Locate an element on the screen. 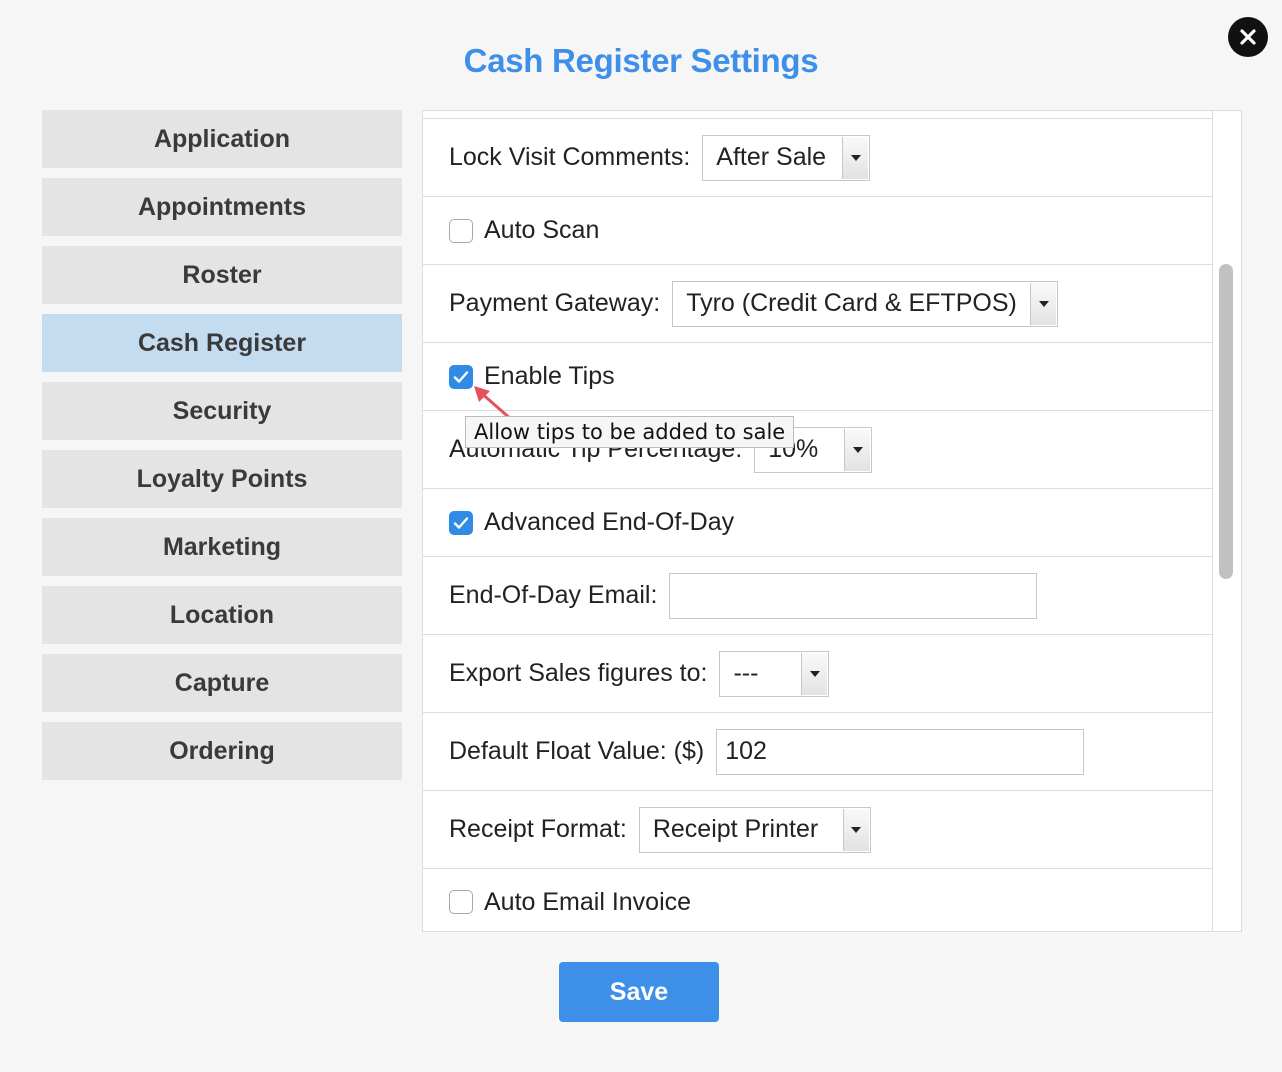  auto-scan-checkbox is located at coordinates (461, 230).